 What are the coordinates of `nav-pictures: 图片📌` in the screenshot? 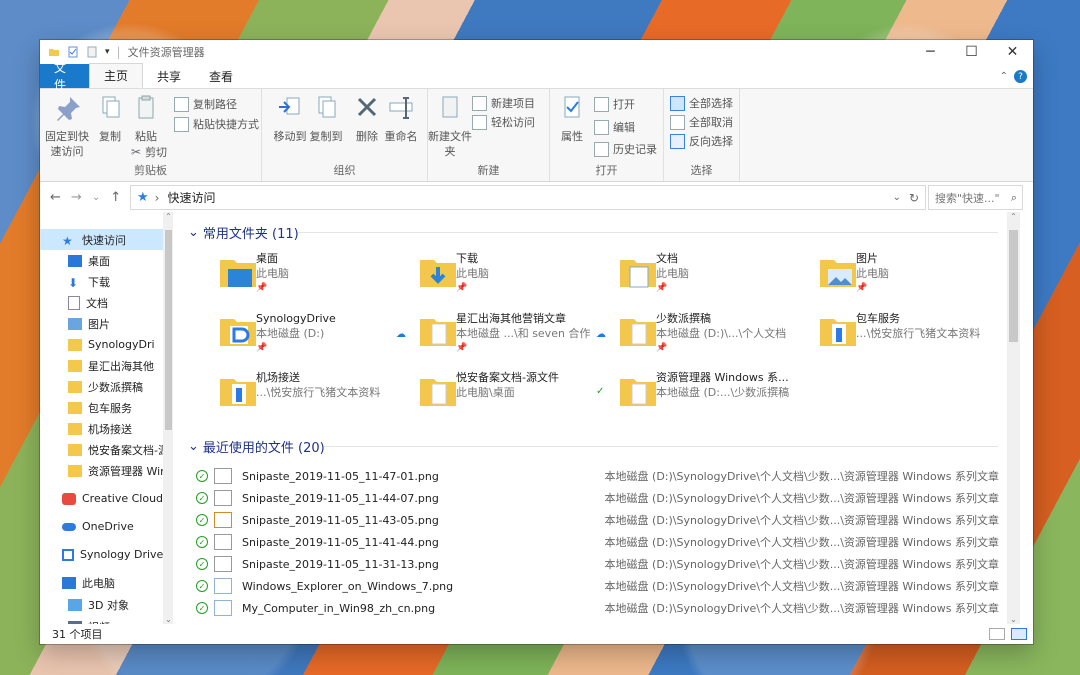 It's located at (106, 323).